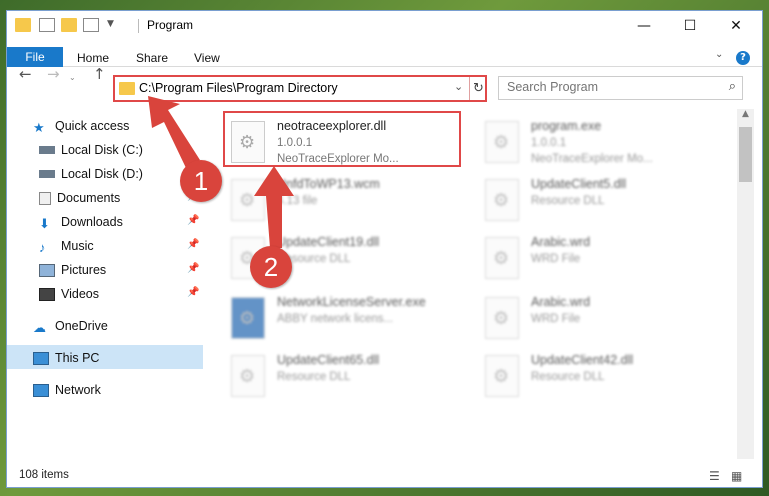 This screenshot has width=769, height=496. I want to click on step-badge-2: 2, so click(271, 267).